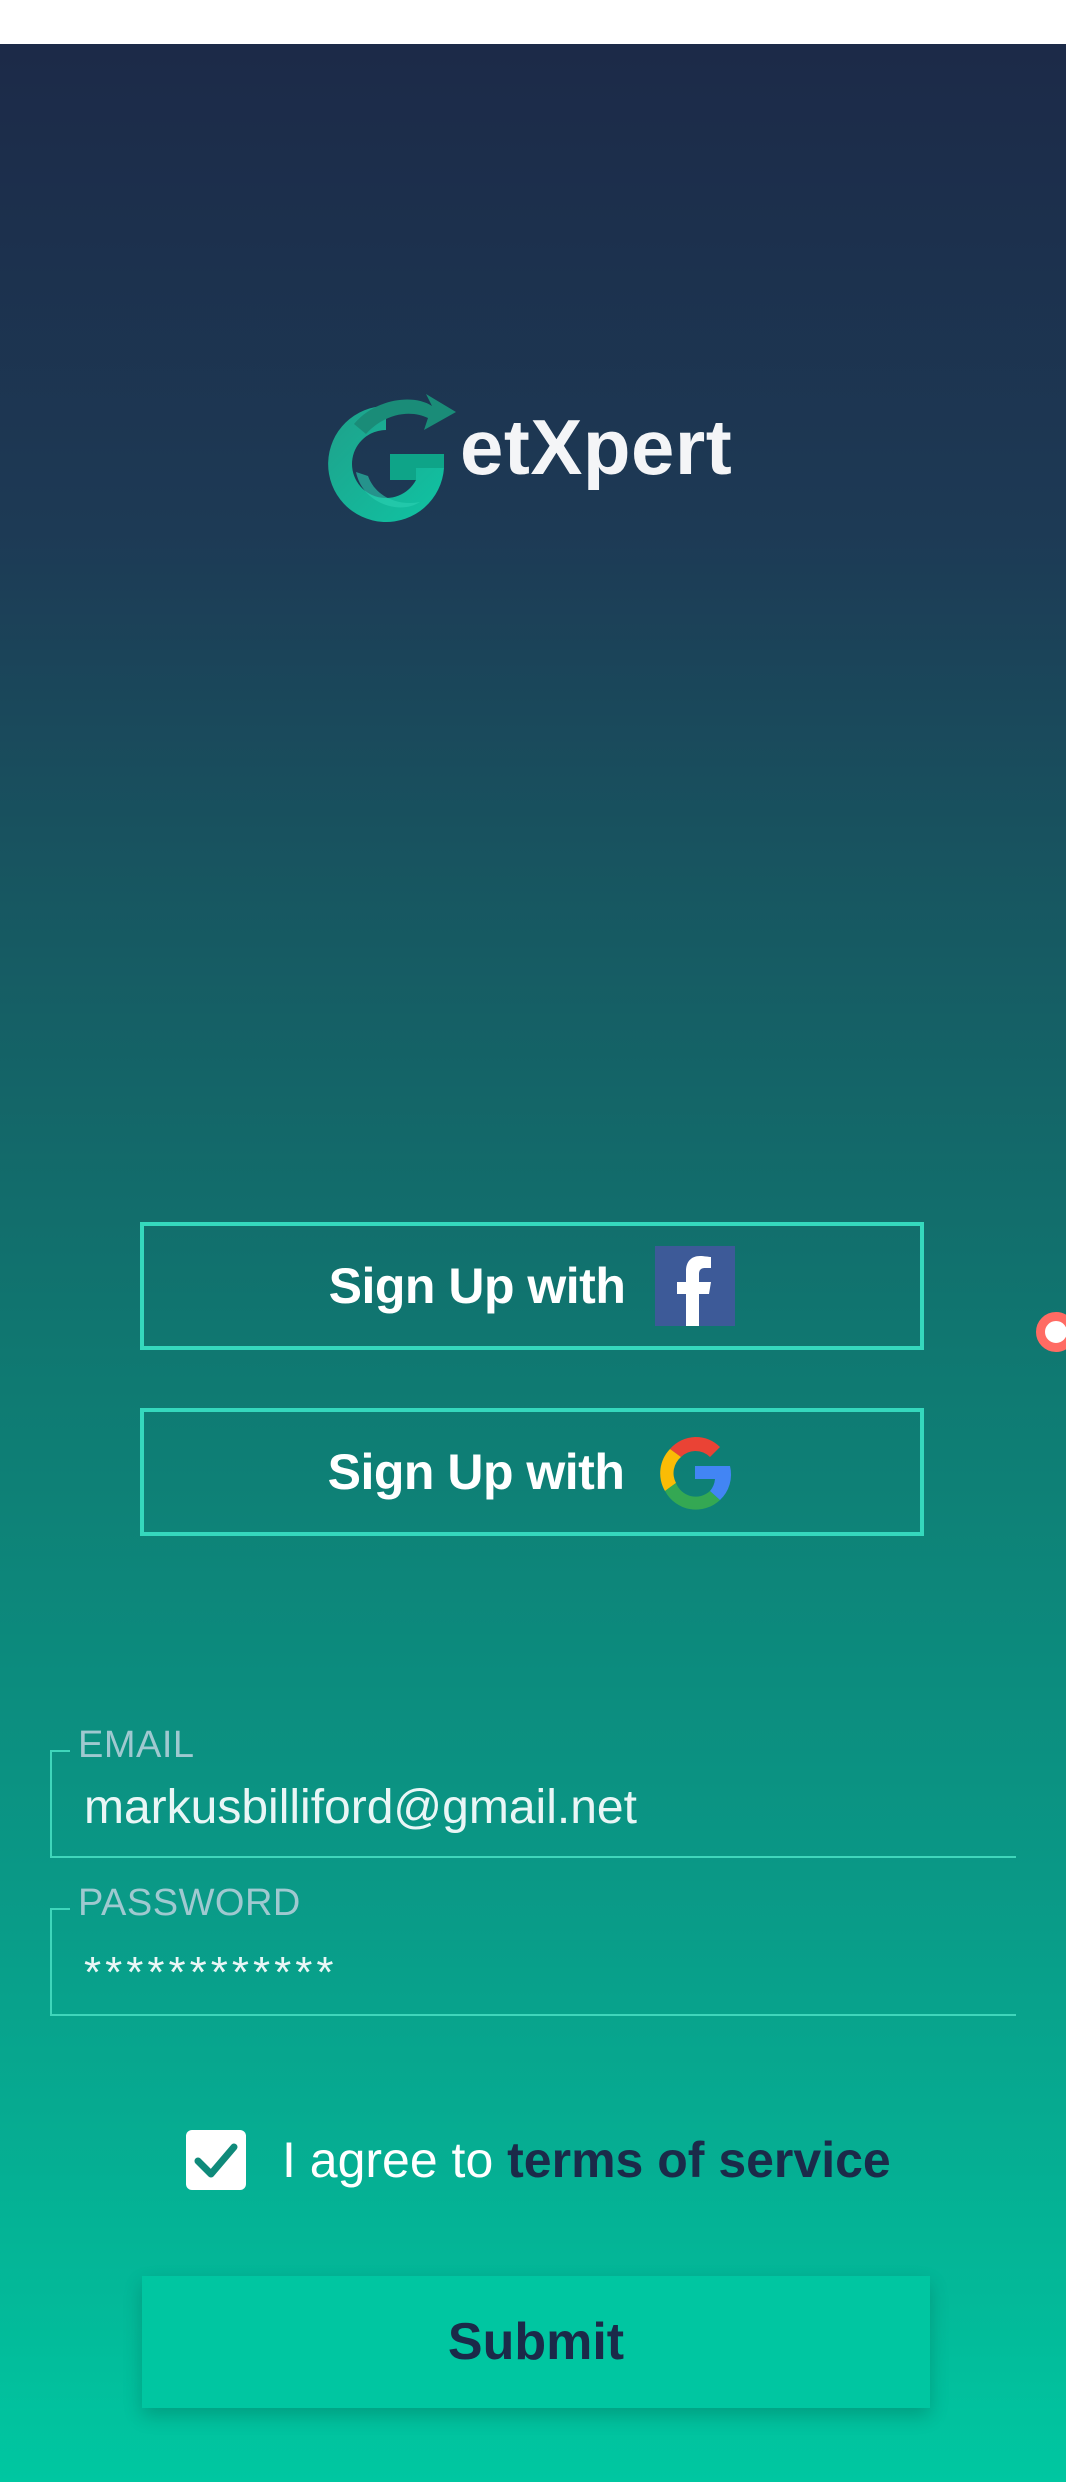  What do you see at coordinates (596, 447) in the screenshot?
I see `brand-name: etXpert` at bounding box center [596, 447].